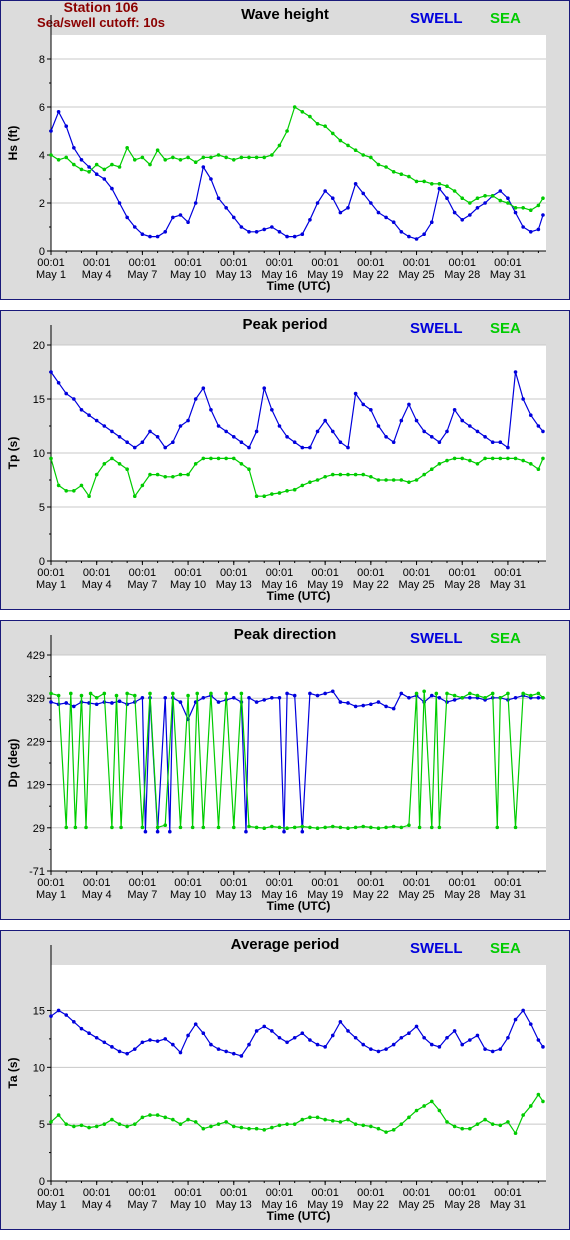  What do you see at coordinates (13, 143) in the screenshot?
I see `y-axis-label: Hs (ft)` at bounding box center [13, 143].